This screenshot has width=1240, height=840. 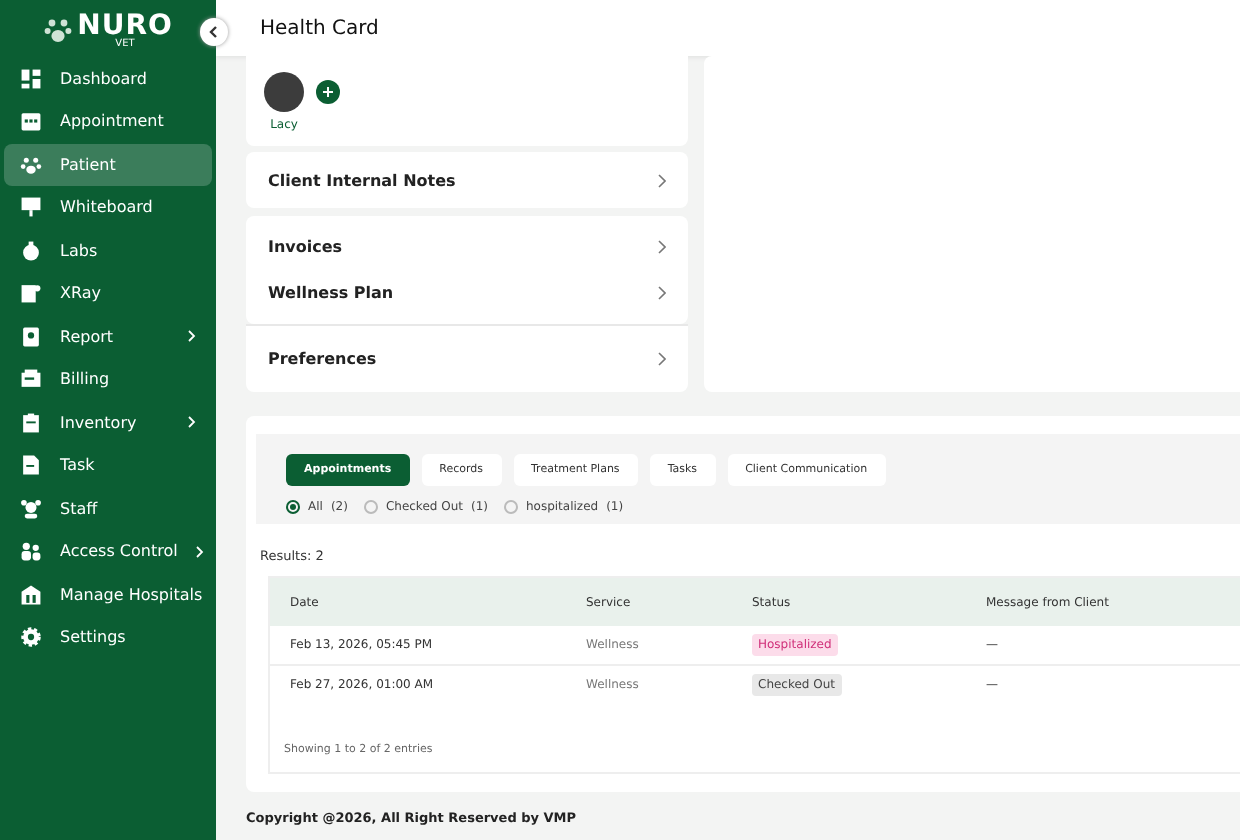 I want to click on sidebar-item: Manage Hospitals, so click(x=108, y=594).